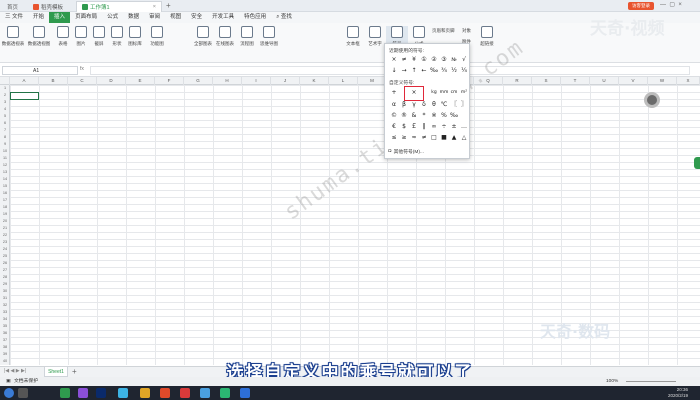  I want to click on symbol-item: △, so click(464, 138).